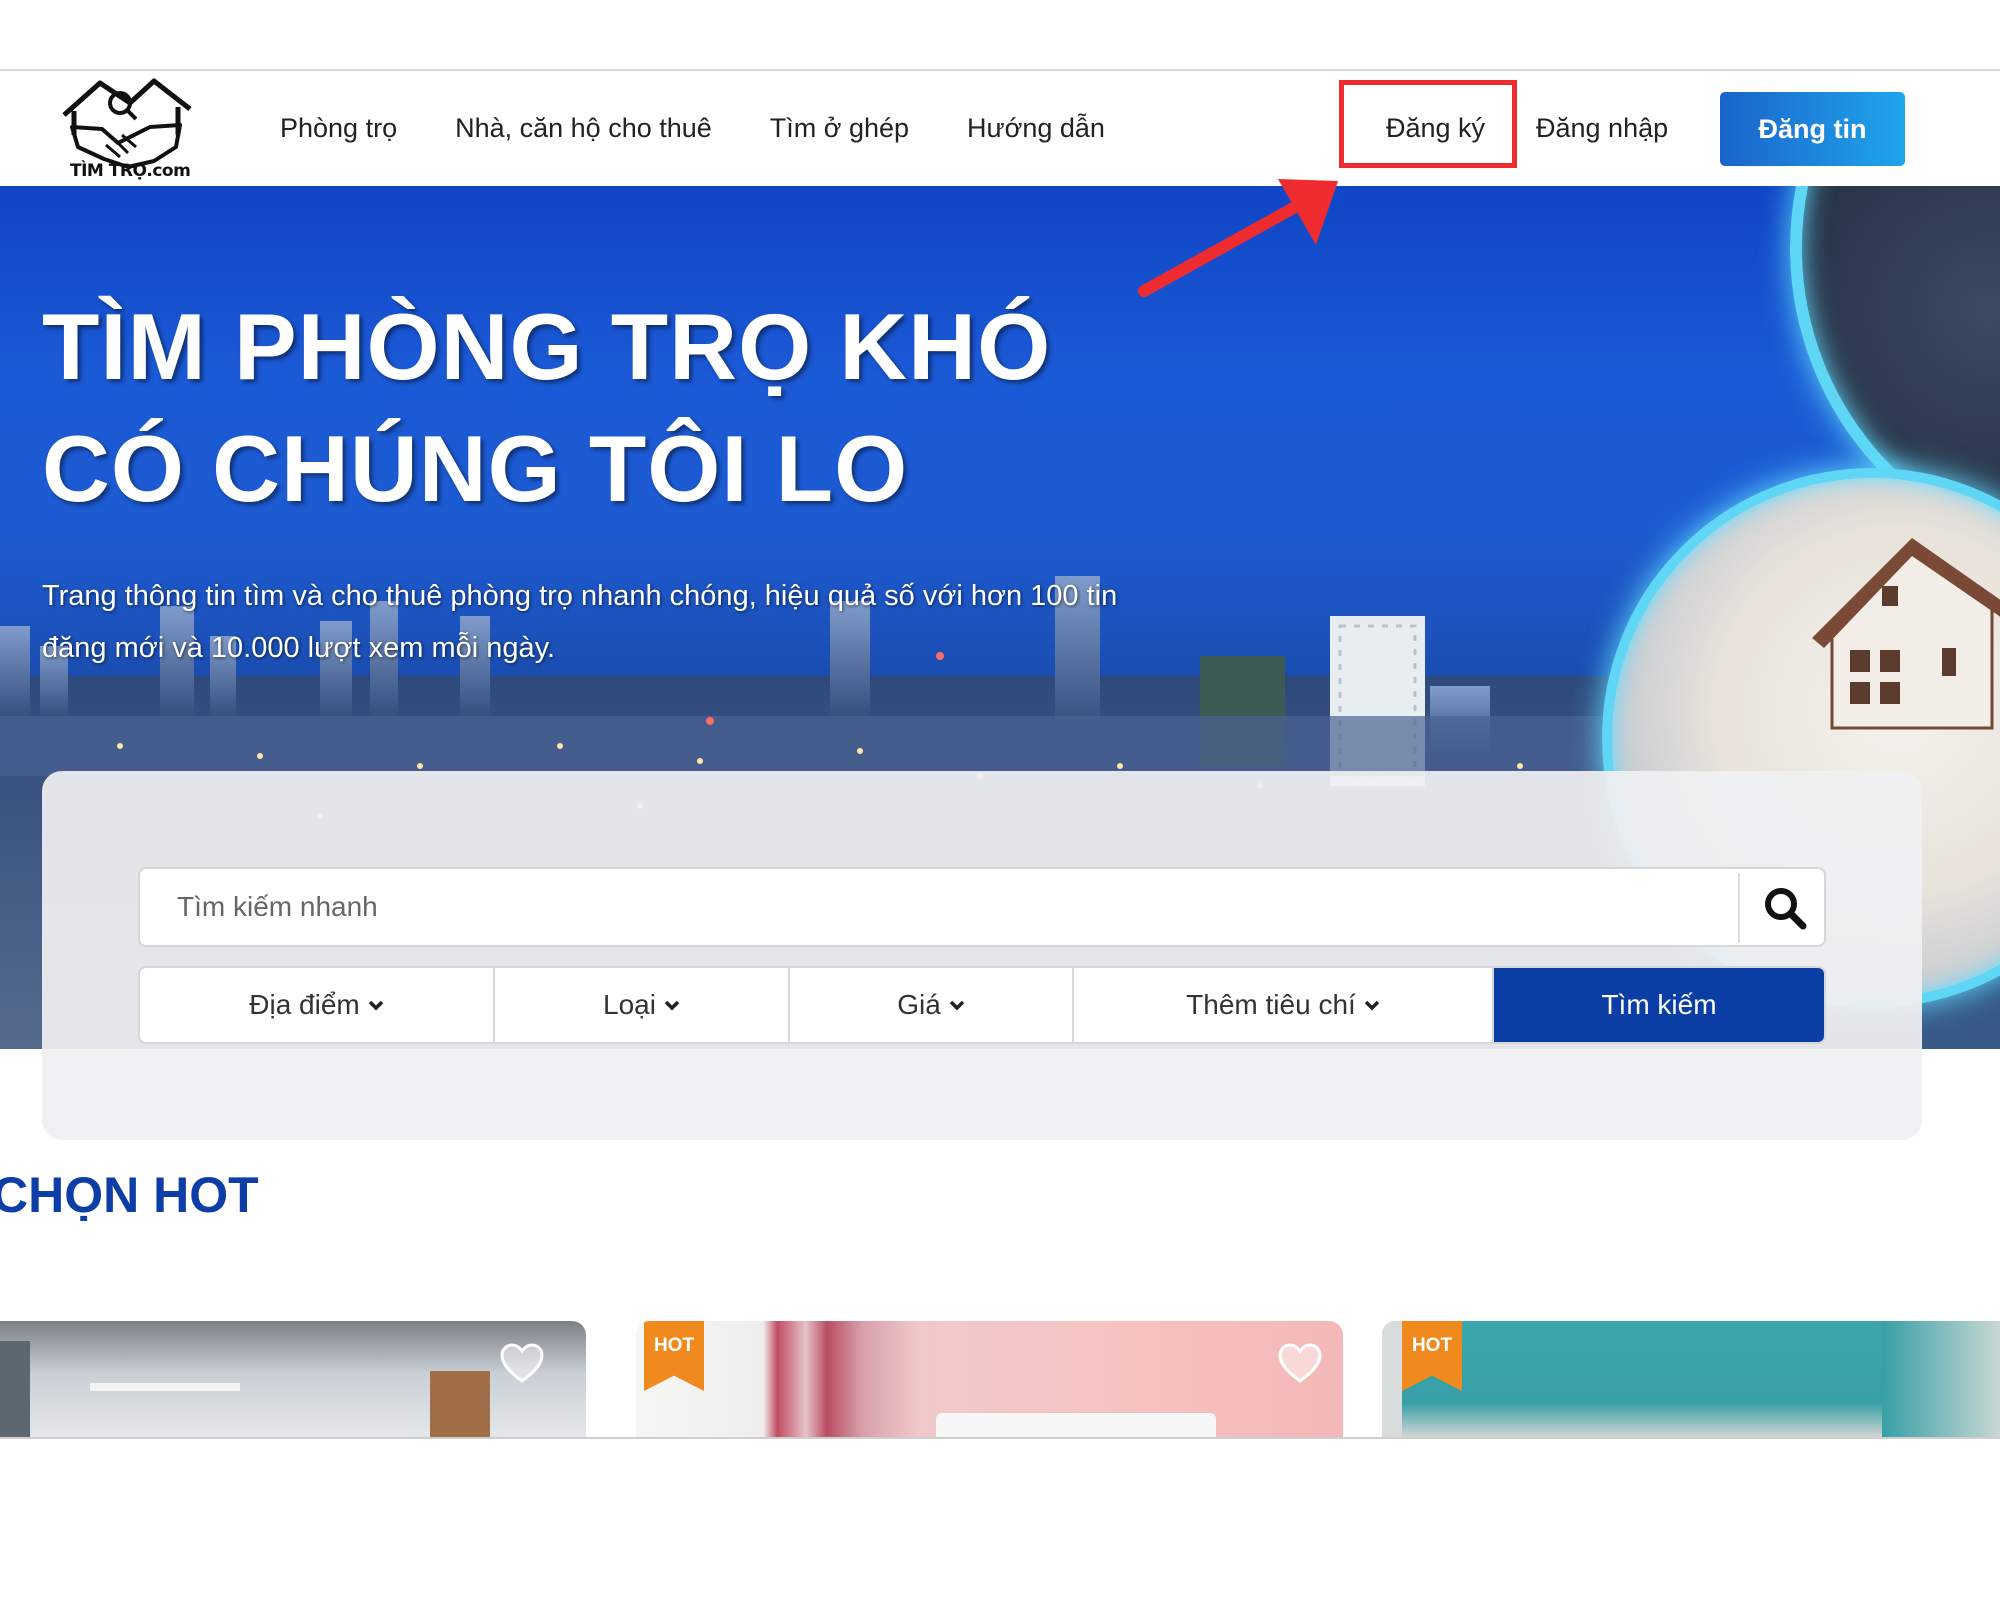  What do you see at coordinates (1785, 908) in the screenshot?
I see `search-icon` at bounding box center [1785, 908].